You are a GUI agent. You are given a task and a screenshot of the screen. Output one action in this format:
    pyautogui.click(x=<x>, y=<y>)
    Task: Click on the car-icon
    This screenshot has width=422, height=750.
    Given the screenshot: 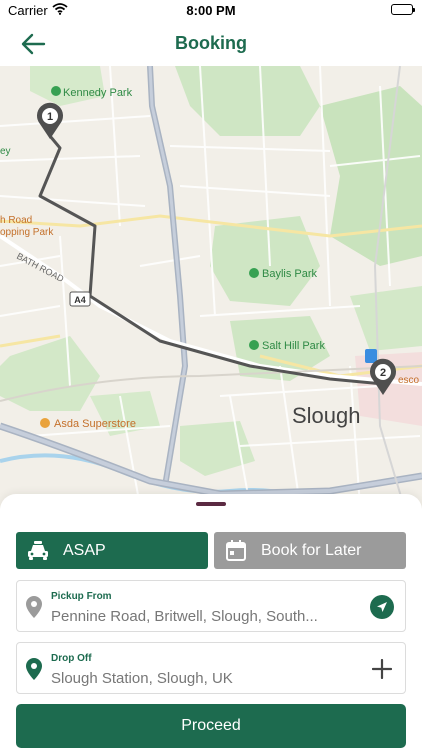 What is the action you would take?
    pyautogui.click(x=38, y=551)
    